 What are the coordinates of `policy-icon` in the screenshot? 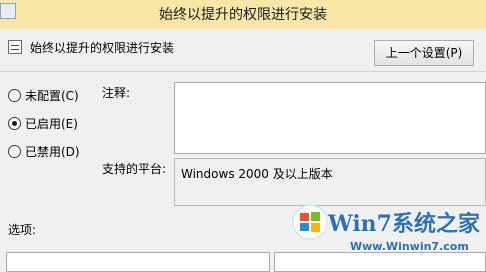 It's located at (15, 47).